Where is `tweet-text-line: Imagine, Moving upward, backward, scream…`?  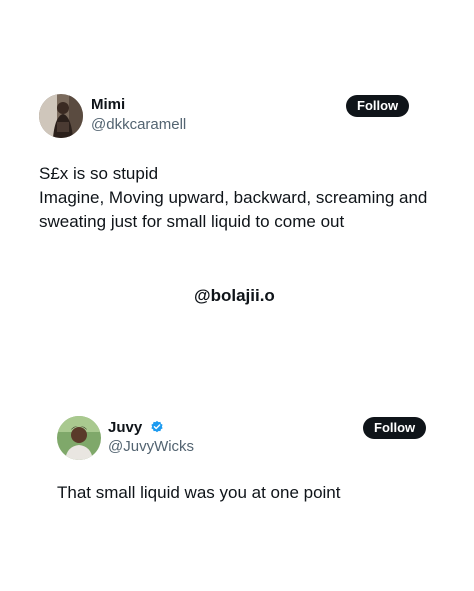
tweet-text-line: Imagine, Moving upward, backward, scream… is located at coordinates (233, 197).